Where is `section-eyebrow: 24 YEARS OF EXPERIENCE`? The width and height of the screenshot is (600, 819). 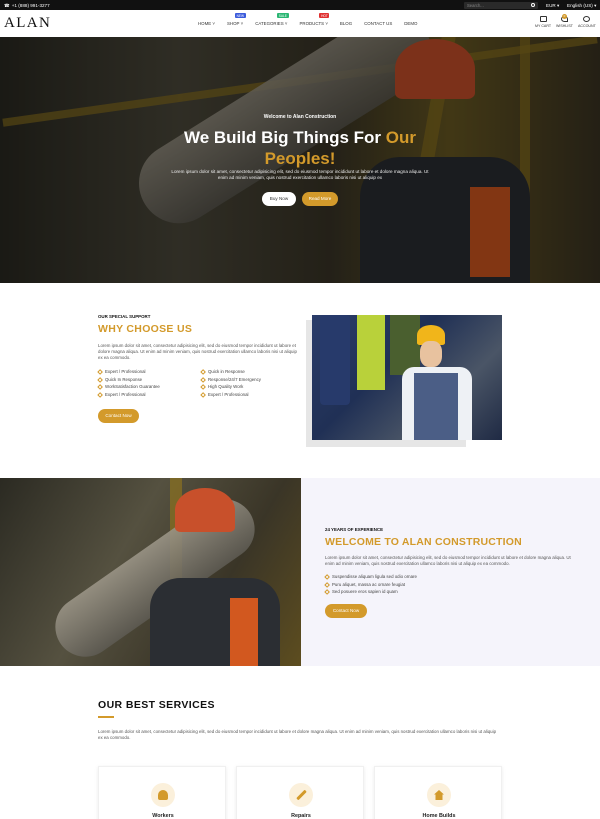
section-eyebrow: 24 YEARS OF EXPERIENCE is located at coordinates (354, 529).